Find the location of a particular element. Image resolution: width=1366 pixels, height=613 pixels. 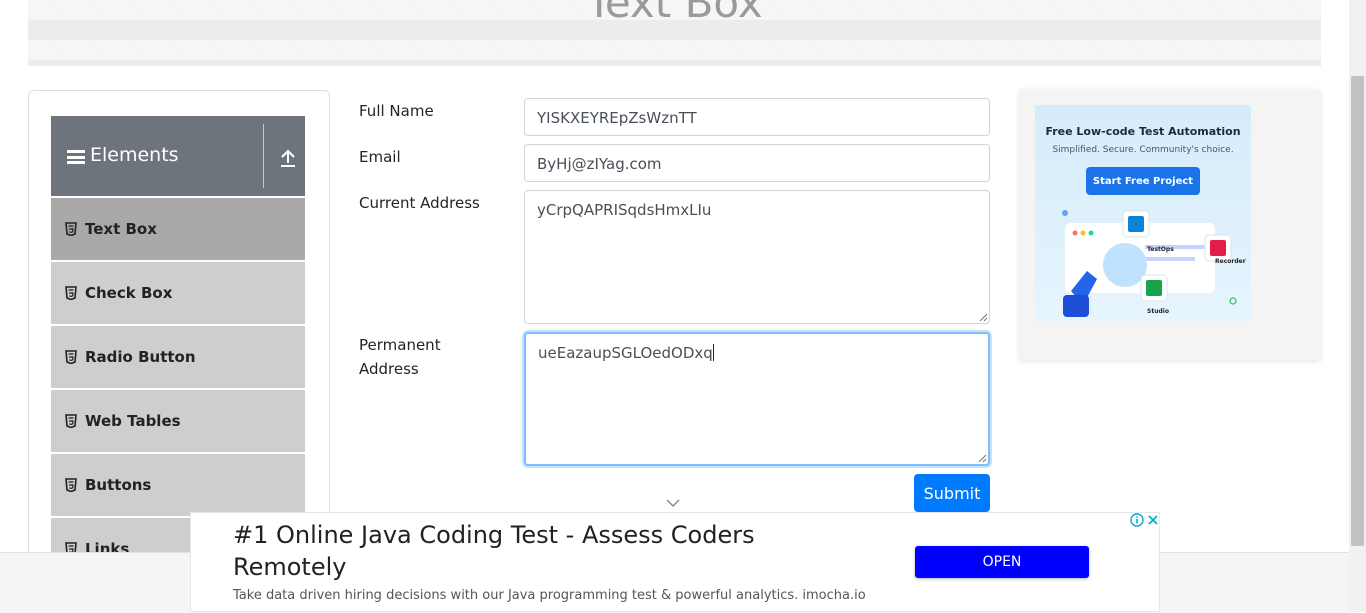

submit-button: Submit is located at coordinates (952, 493).